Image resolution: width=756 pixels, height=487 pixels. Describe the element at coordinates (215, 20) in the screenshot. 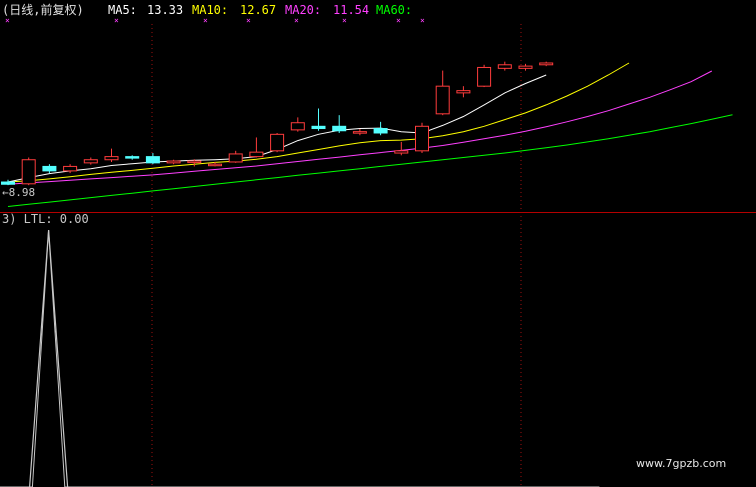

I see `event-markers: × × × × × × × ×` at that location.